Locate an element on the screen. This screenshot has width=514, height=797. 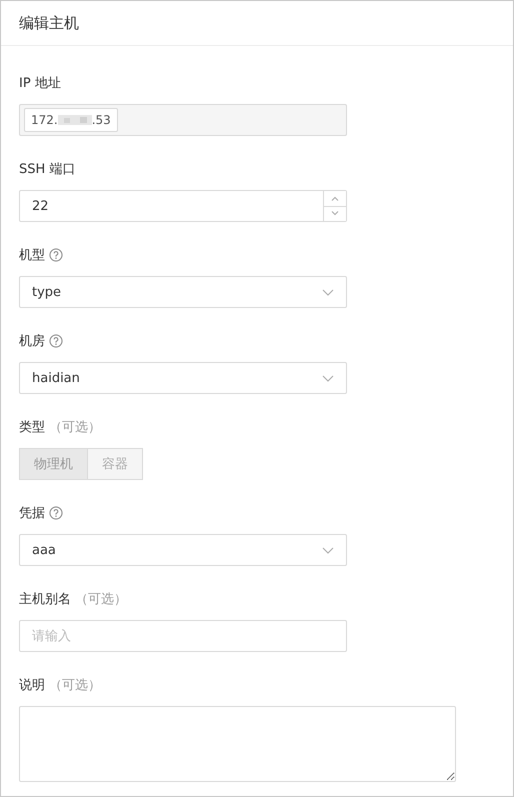
decrement-button is located at coordinates (335, 213).